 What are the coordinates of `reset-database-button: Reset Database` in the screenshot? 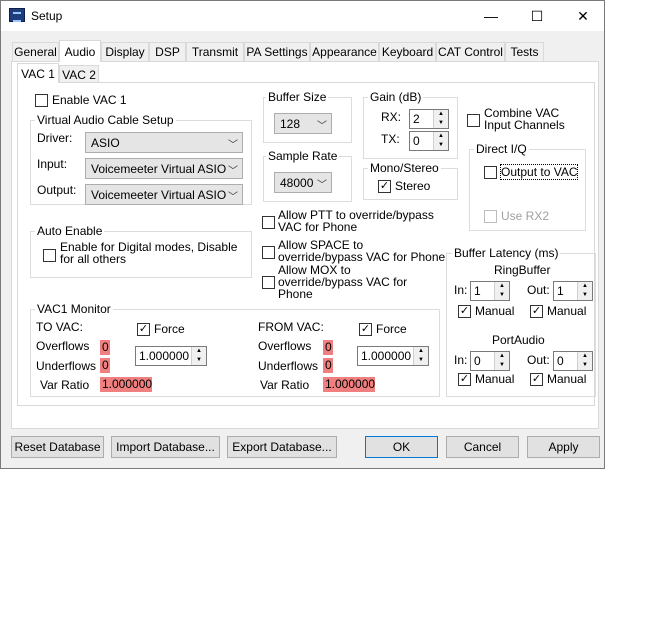 It's located at (57, 447).